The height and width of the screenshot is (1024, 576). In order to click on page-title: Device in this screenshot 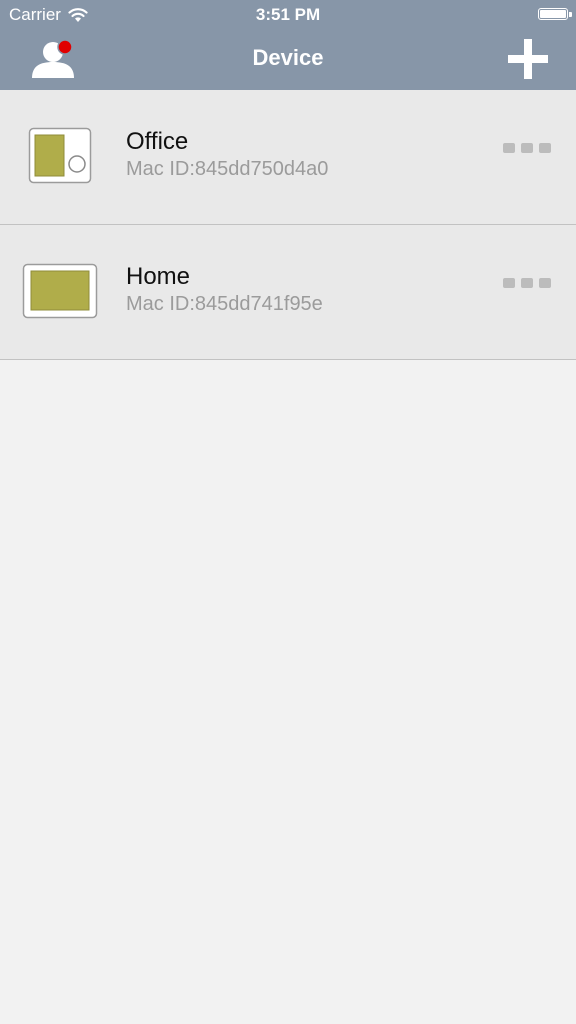, I will do `click(288, 57)`.